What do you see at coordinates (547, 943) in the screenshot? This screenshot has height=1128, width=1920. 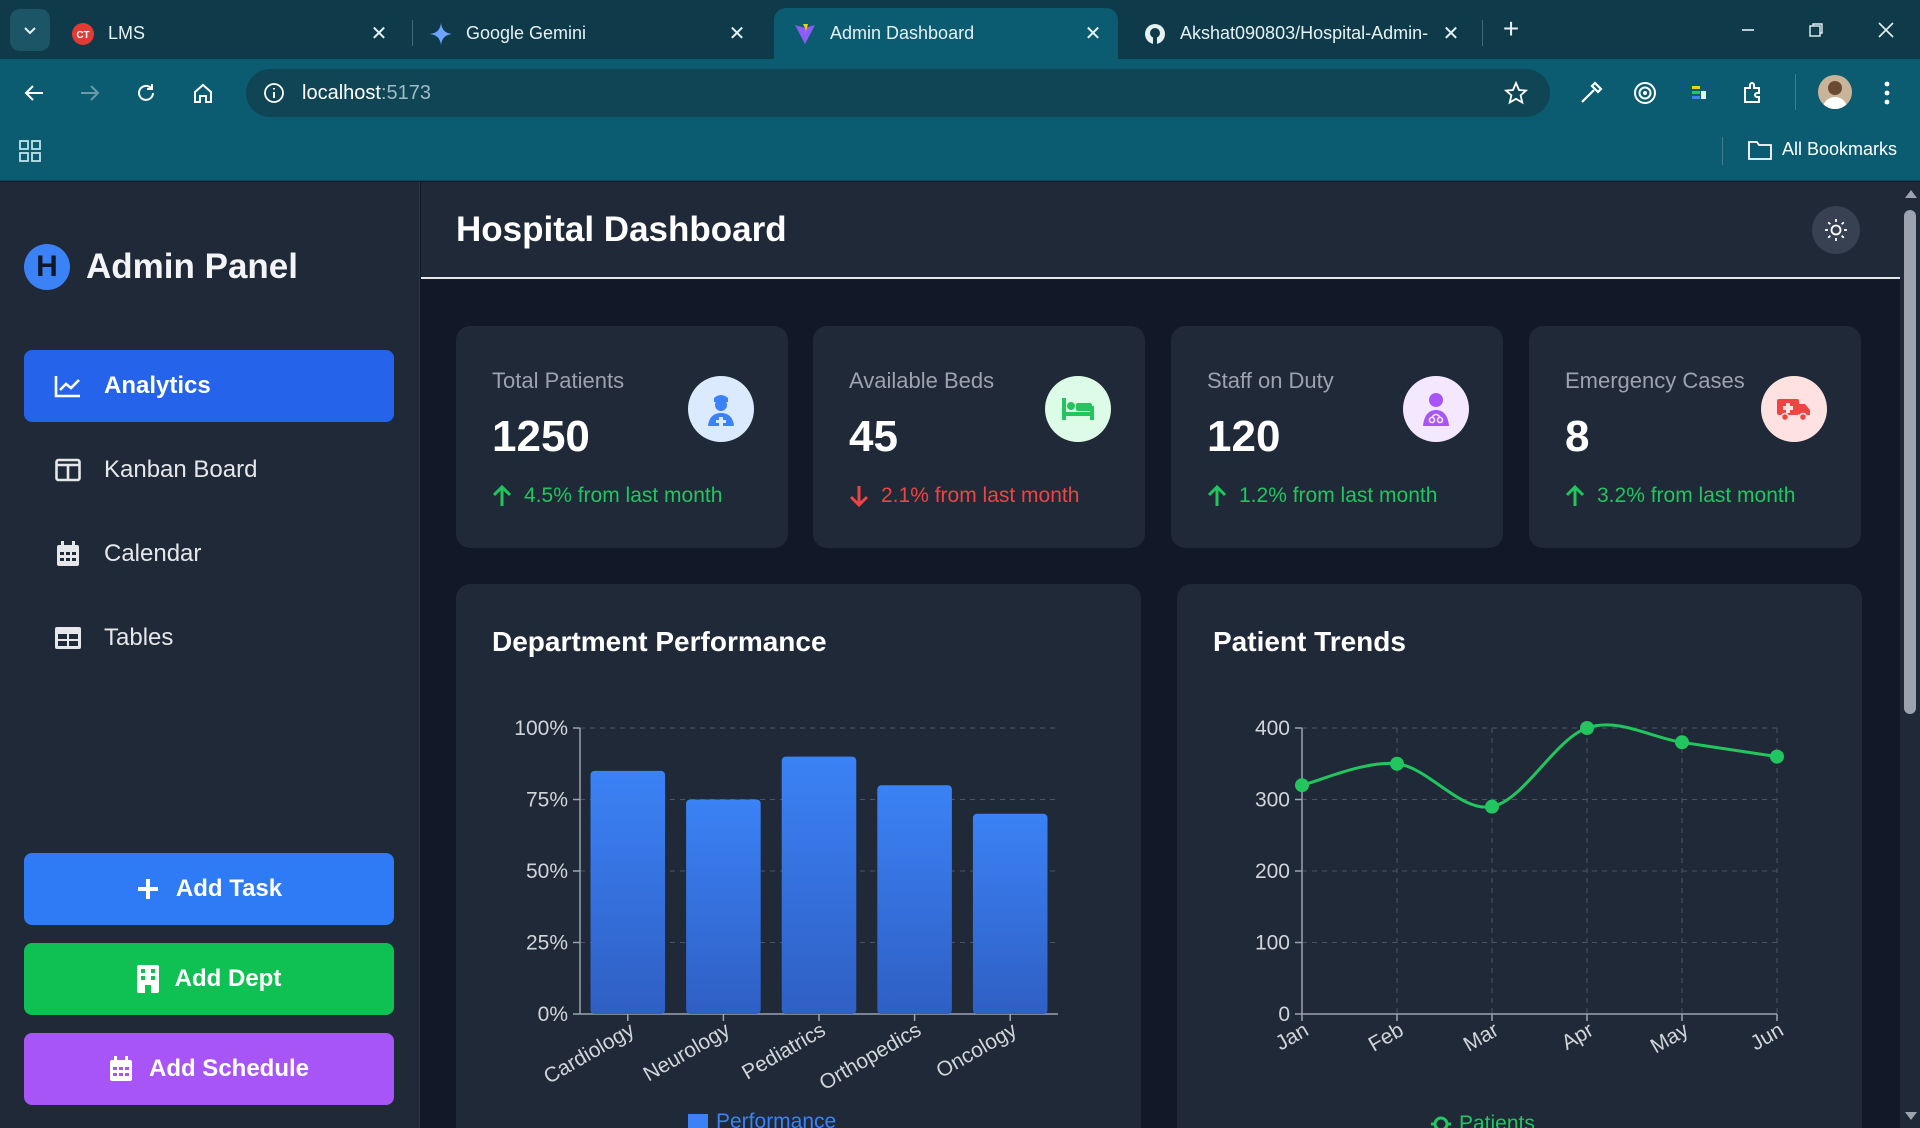 I see `y-tick-label: 25%` at bounding box center [547, 943].